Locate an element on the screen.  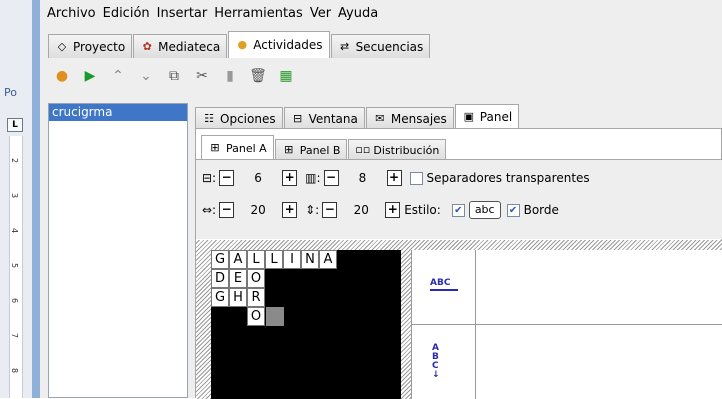
height-decrement-button: − is located at coordinates (330, 210).